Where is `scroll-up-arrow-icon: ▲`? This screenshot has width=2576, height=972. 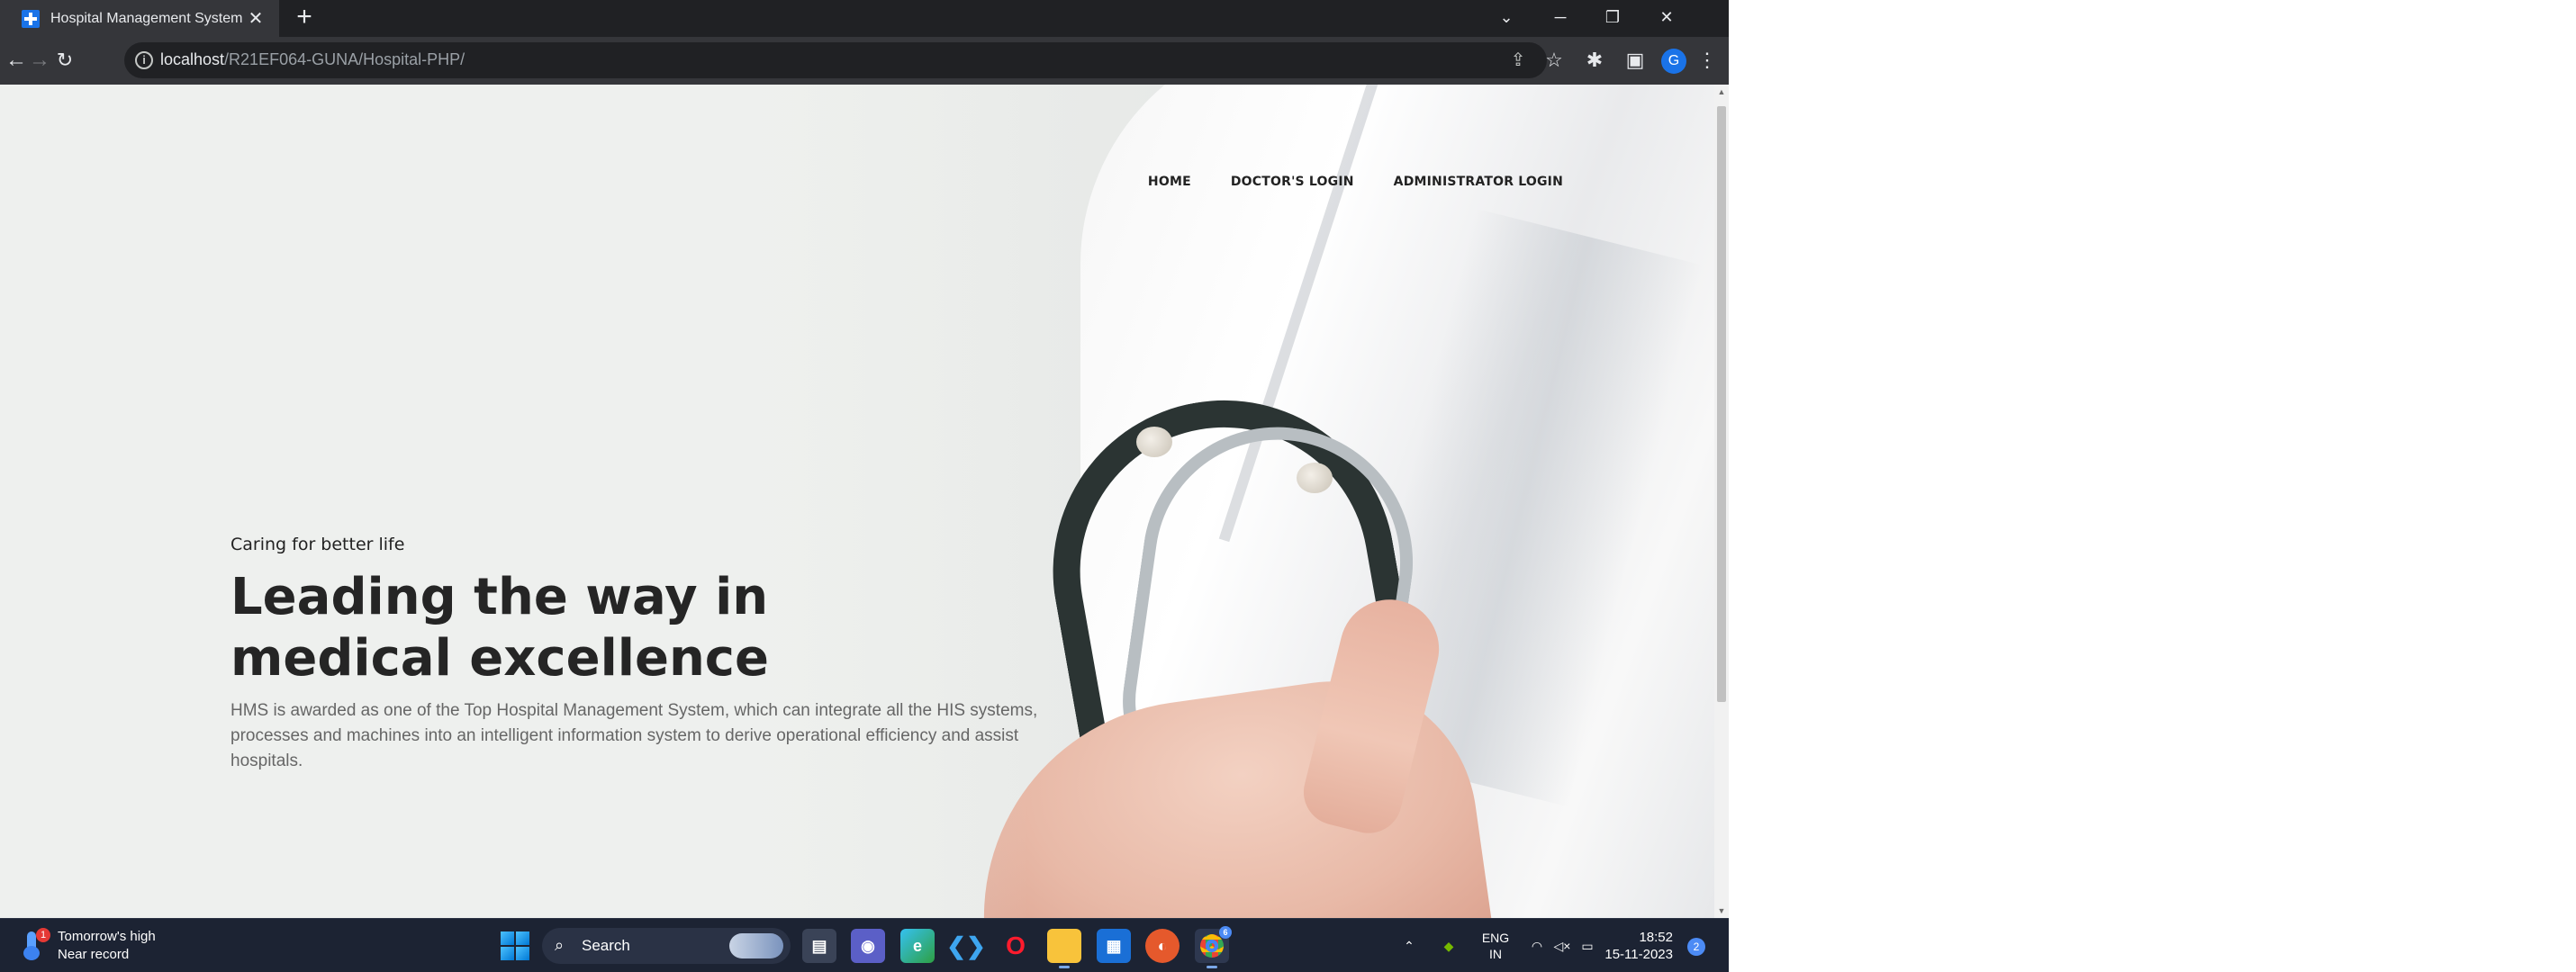 scroll-up-arrow-icon: ▲ is located at coordinates (1721, 92).